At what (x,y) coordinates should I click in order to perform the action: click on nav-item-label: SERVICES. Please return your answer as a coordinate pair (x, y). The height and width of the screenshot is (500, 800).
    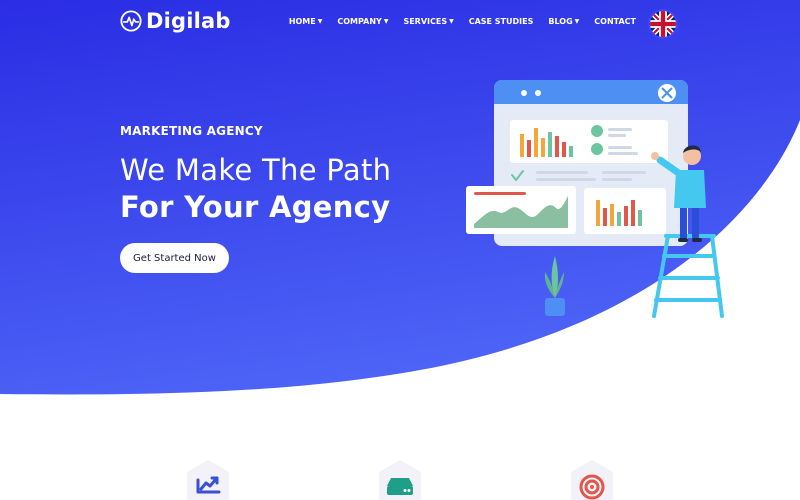
    Looking at the image, I should click on (425, 21).